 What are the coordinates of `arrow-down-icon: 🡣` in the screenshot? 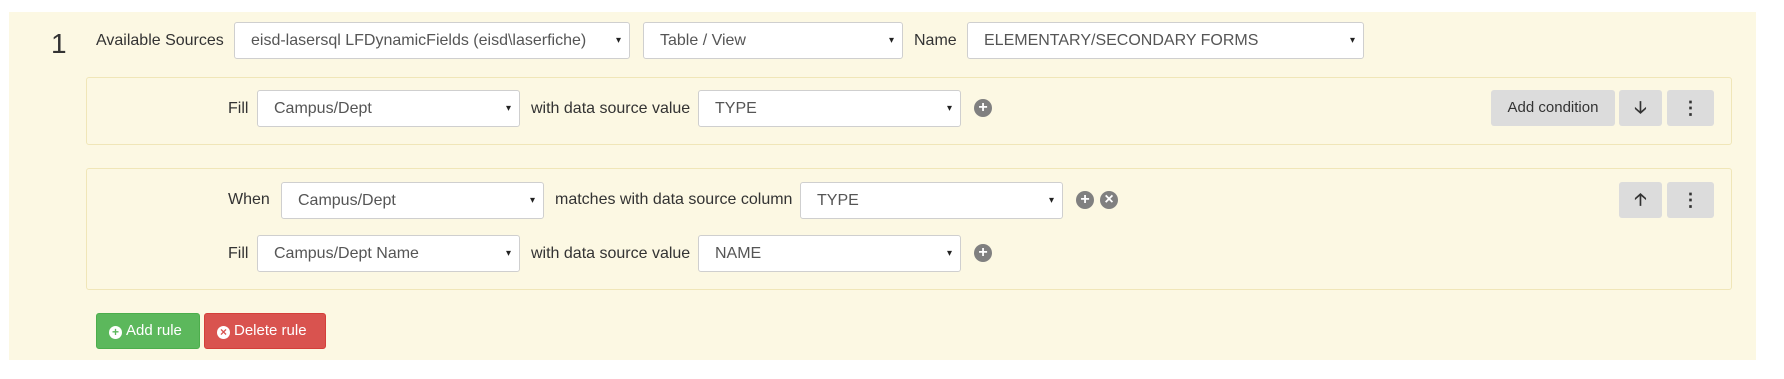 It's located at (1640, 107).